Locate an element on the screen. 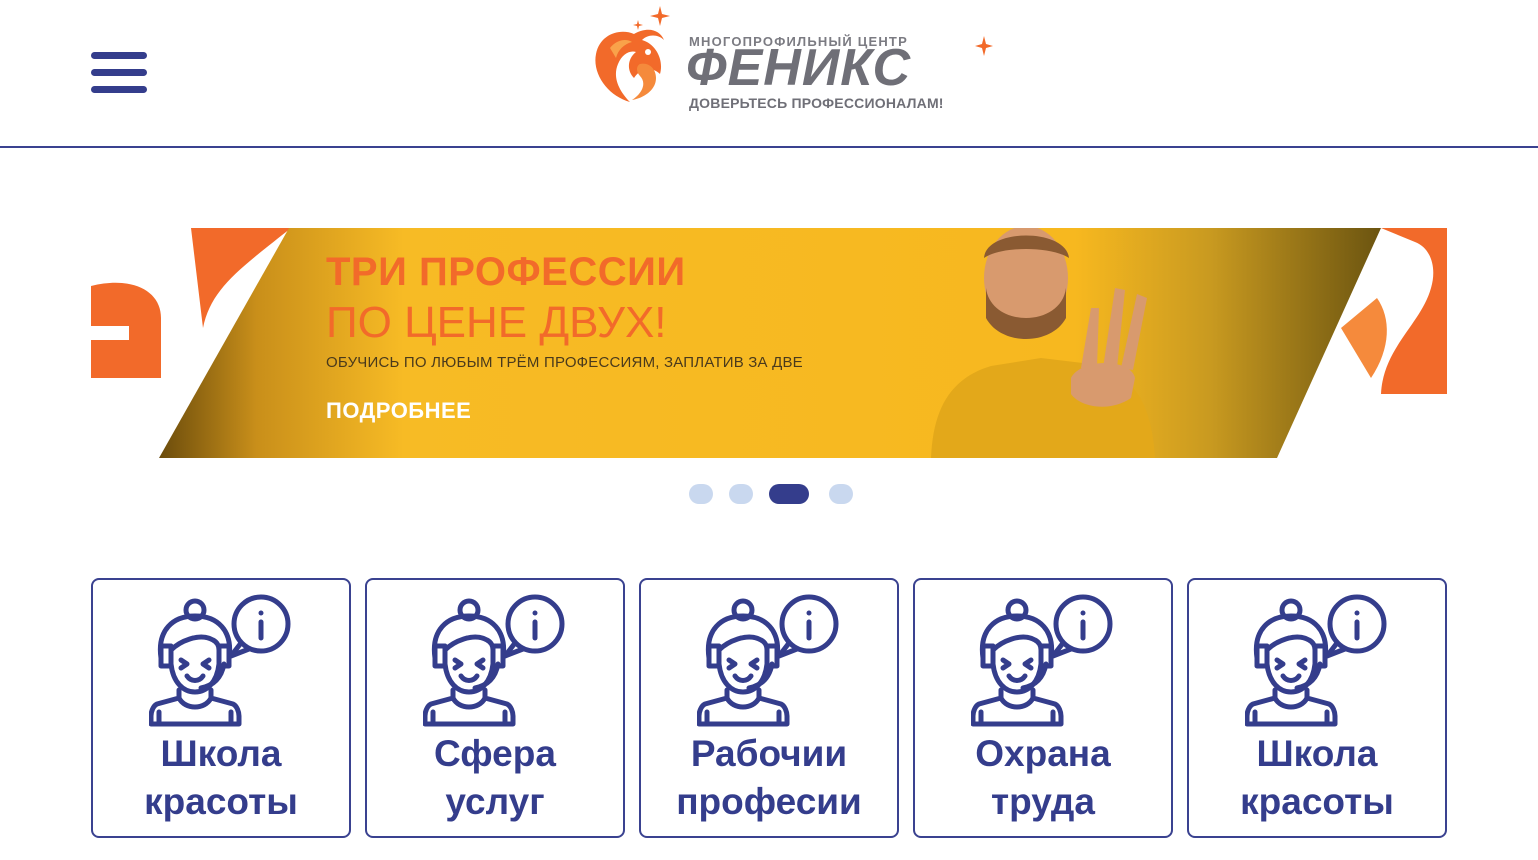 The height and width of the screenshot is (860, 1538). banner-subtitle: ПО ЦЕНЕ ДВУХ! is located at coordinates (496, 322).